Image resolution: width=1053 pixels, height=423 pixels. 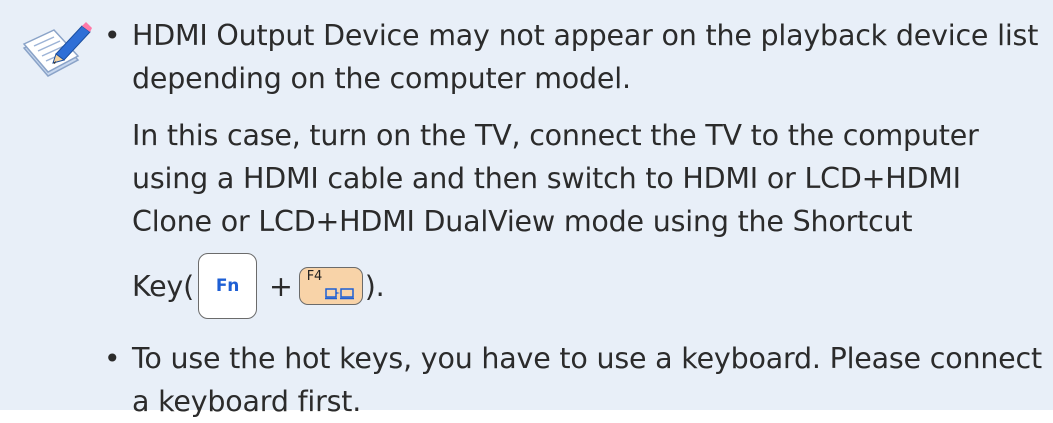 What do you see at coordinates (163, 286) in the screenshot?
I see `key-prefix-text: Key(` at bounding box center [163, 286].